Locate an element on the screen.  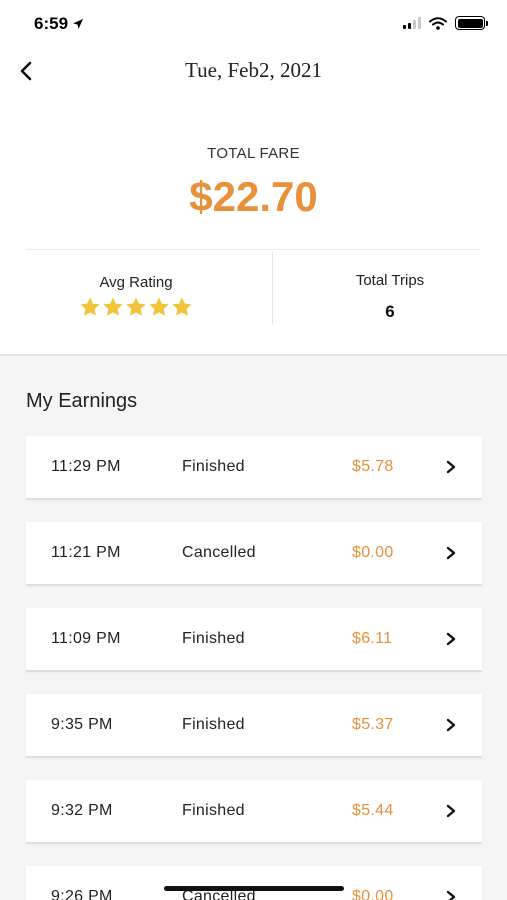
home-indicator is located at coordinates (254, 888).